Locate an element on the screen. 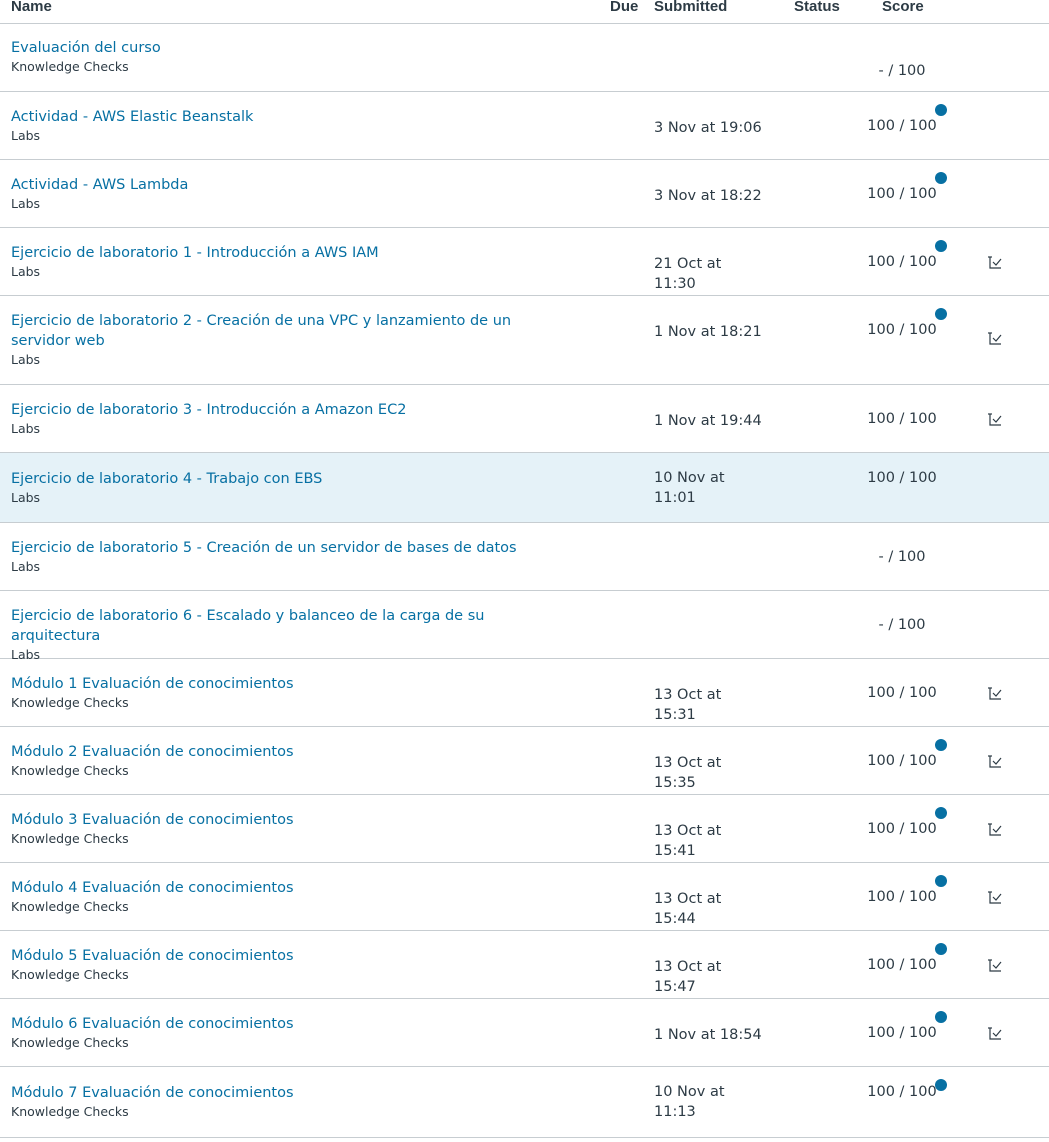 This screenshot has width=1049, height=1142. submitted-date: 21 Oct at 11:30 is located at coordinates (688, 274).